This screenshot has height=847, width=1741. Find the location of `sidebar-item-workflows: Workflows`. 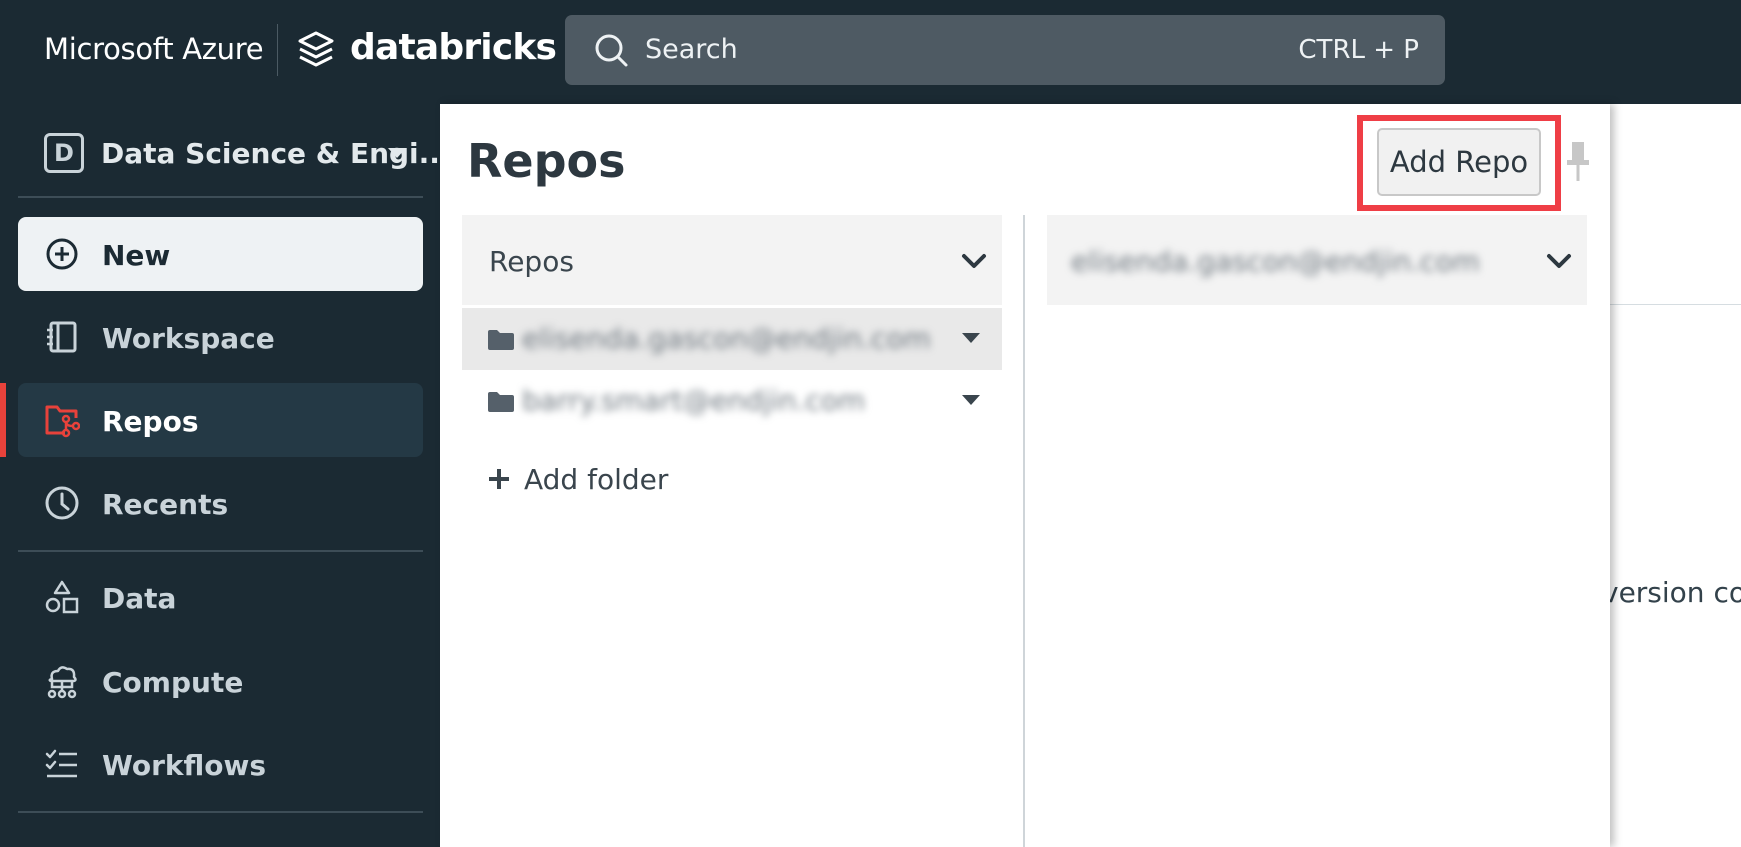

sidebar-item-workflows: Workflows is located at coordinates (220, 764).